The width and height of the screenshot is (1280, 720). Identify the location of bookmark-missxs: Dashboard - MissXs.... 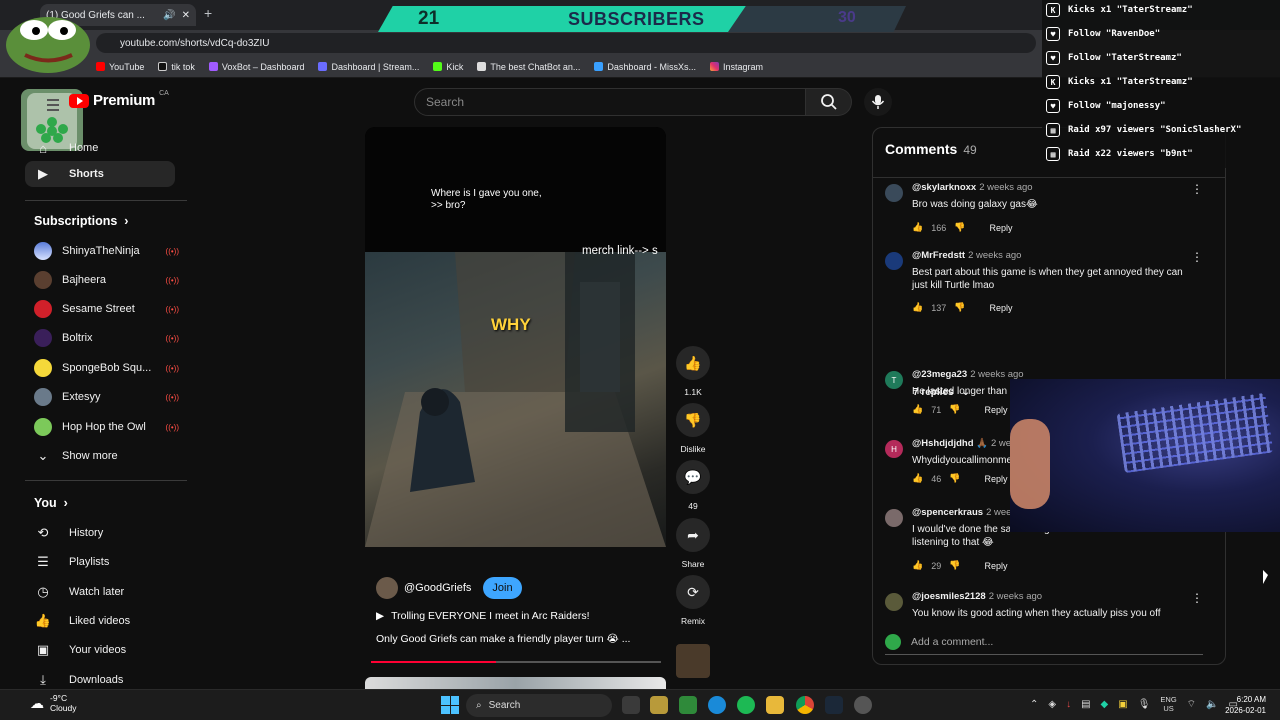
(645, 67).